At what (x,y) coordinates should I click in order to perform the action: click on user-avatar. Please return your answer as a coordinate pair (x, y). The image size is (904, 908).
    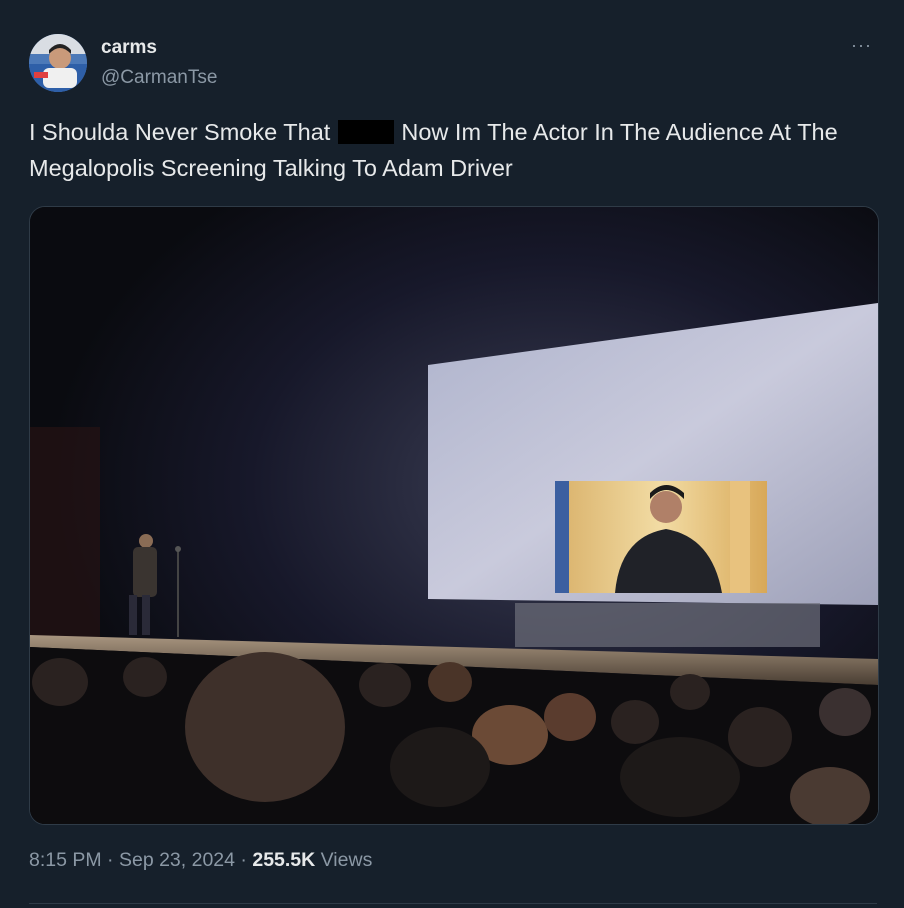
    Looking at the image, I should click on (58, 63).